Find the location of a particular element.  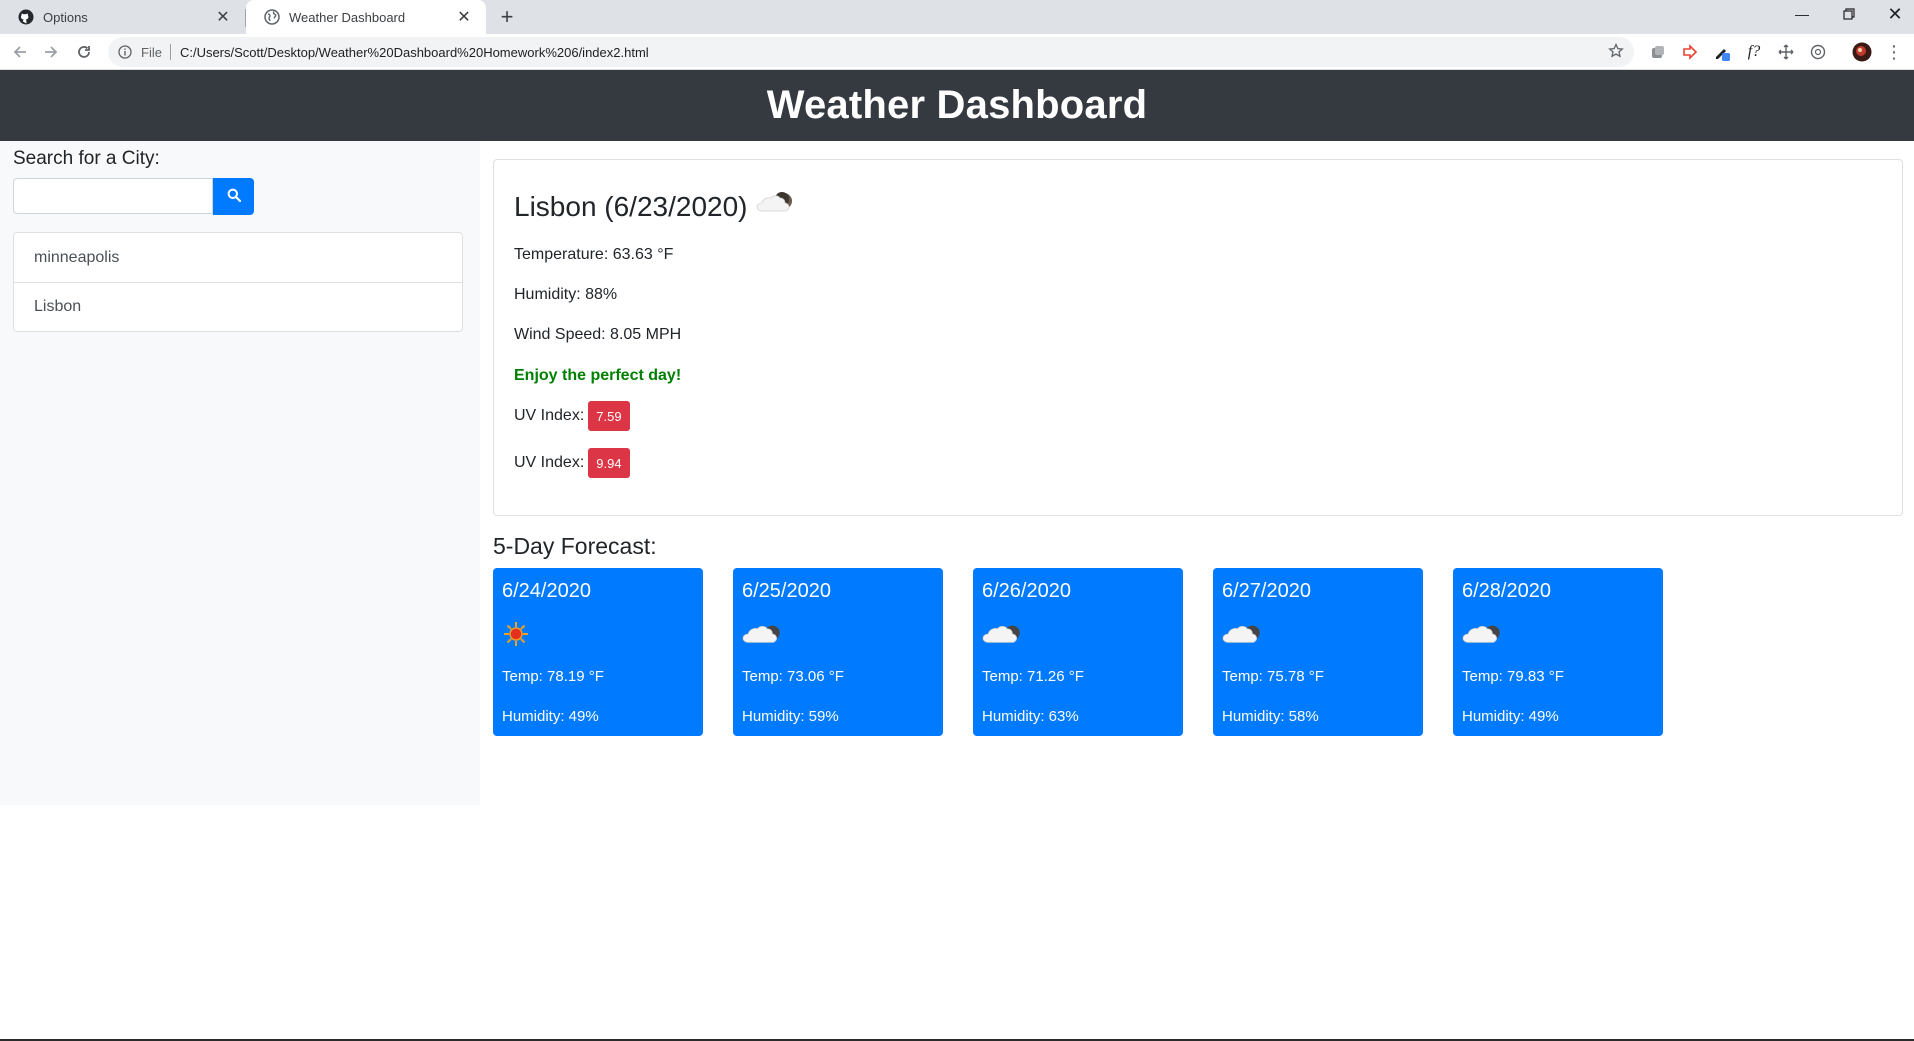

search-form is located at coordinates (133, 196).